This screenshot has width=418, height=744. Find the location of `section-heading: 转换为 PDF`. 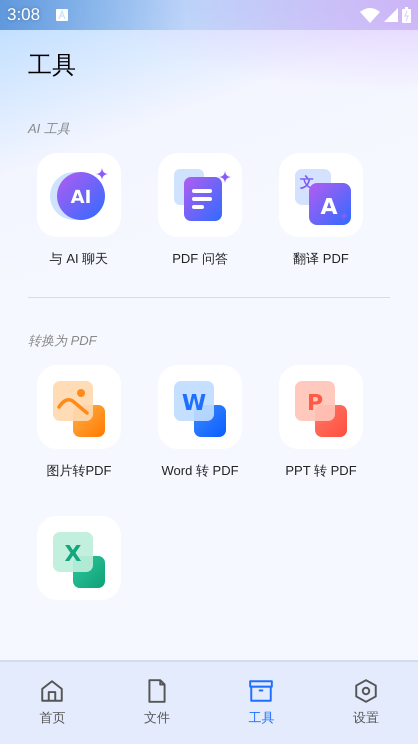

section-heading: 转换为 PDF is located at coordinates (62, 341).